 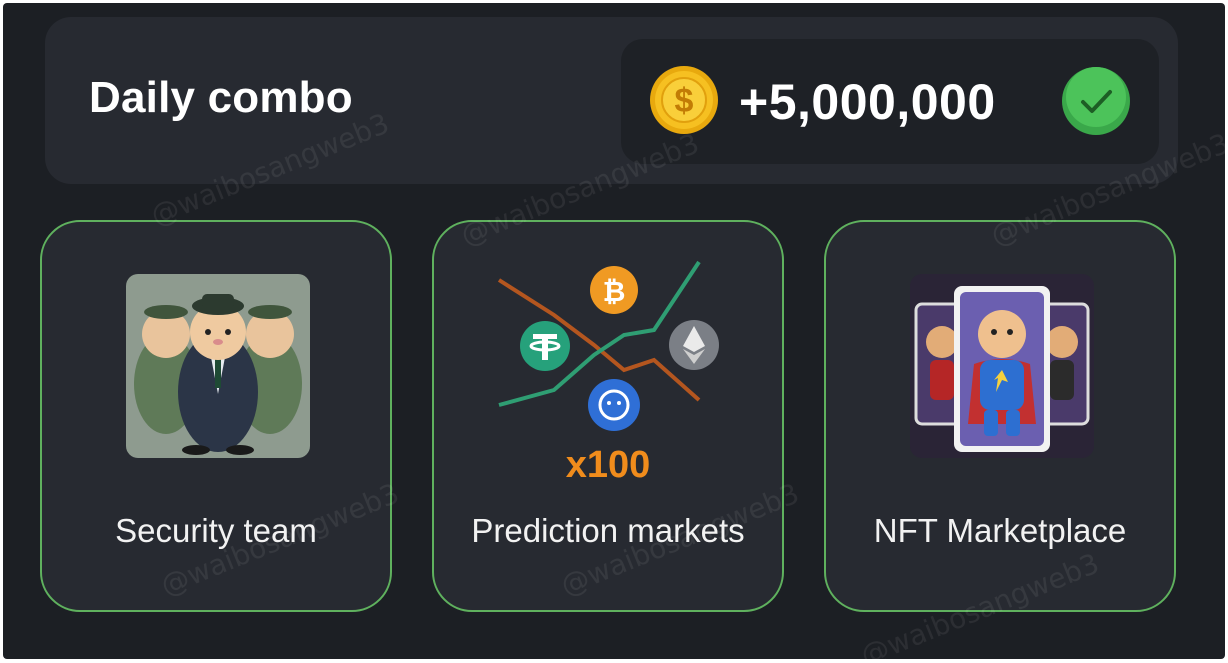 I want to click on hamster-security-team-image, so click(x=218, y=366).